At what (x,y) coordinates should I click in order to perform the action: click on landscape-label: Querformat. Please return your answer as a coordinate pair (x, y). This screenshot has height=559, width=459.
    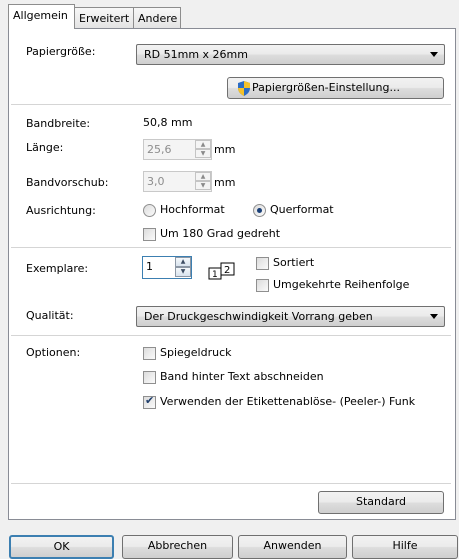
    Looking at the image, I should click on (302, 209).